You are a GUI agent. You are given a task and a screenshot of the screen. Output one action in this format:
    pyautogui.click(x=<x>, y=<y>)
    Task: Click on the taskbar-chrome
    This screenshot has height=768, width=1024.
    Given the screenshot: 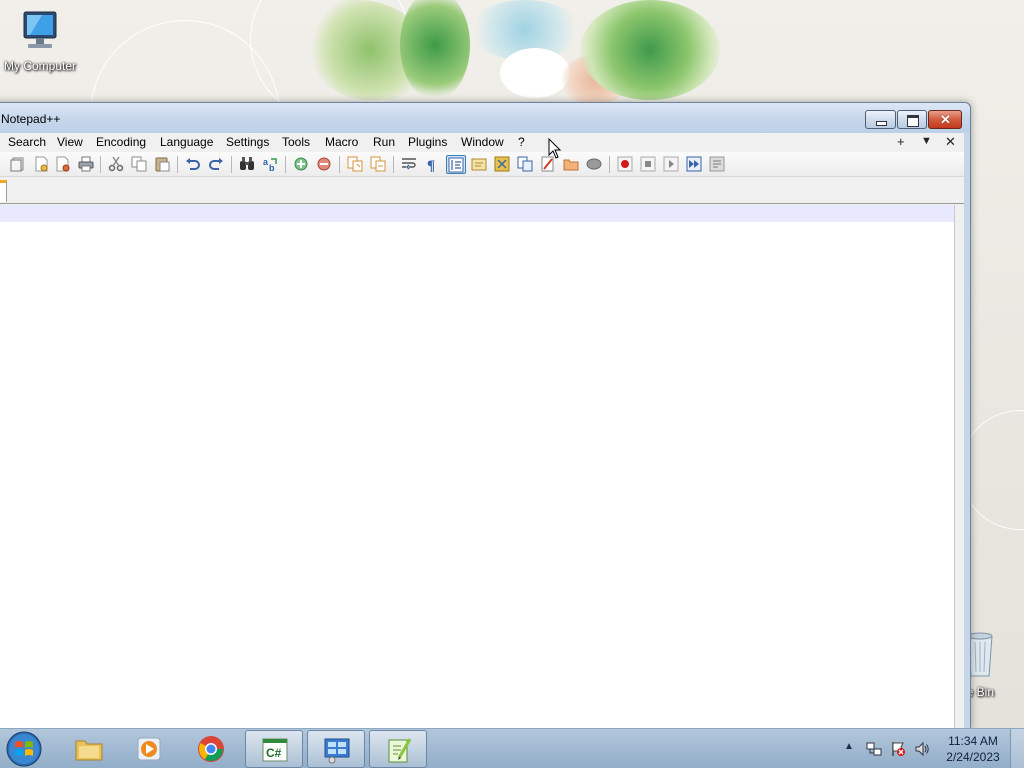 What is the action you would take?
    pyautogui.click(x=211, y=749)
    